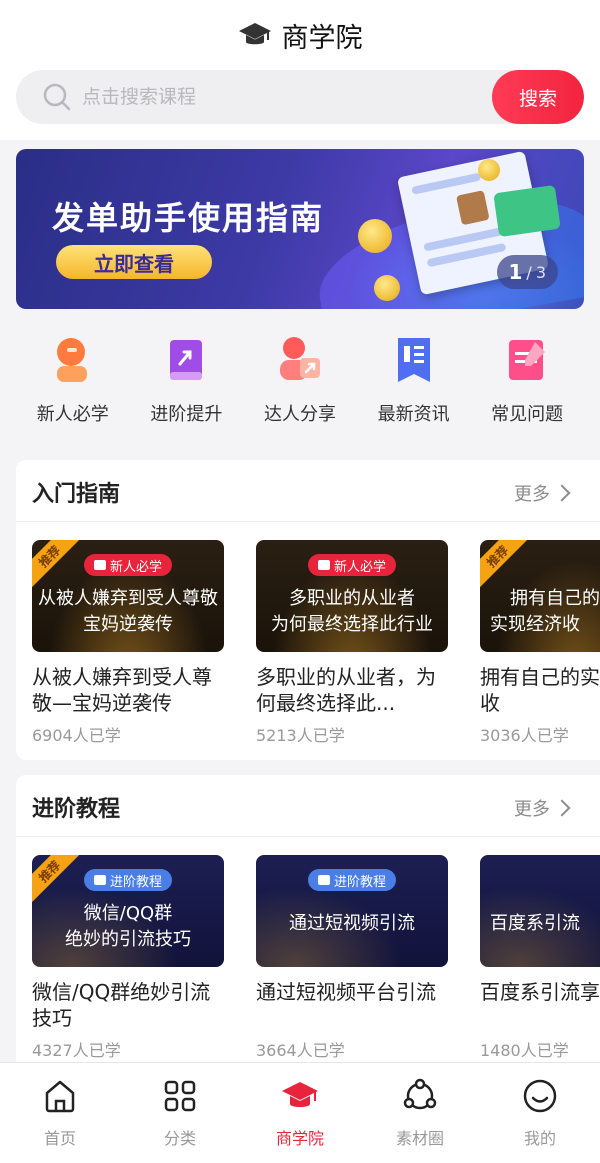 The image size is (600, 1163). I want to click on course-title: 从被人嫌弃到受人尊敬—宝妈逆袭传, so click(122, 690).